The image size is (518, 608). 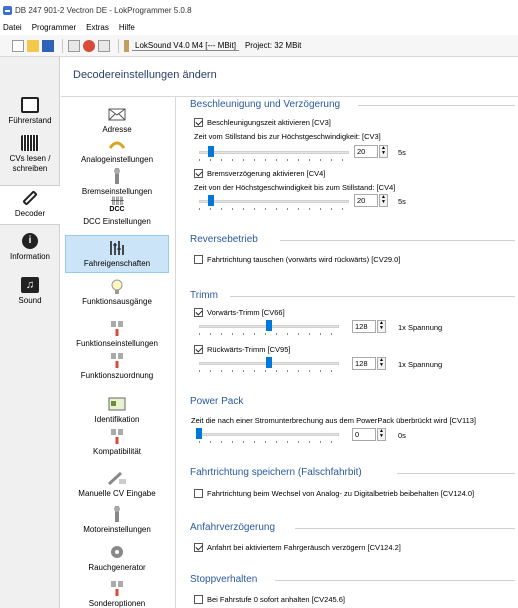 What do you see at coordinates (117, 114) in the screenshot?
I see `envelope-icon` at bounding box center [117, 114].